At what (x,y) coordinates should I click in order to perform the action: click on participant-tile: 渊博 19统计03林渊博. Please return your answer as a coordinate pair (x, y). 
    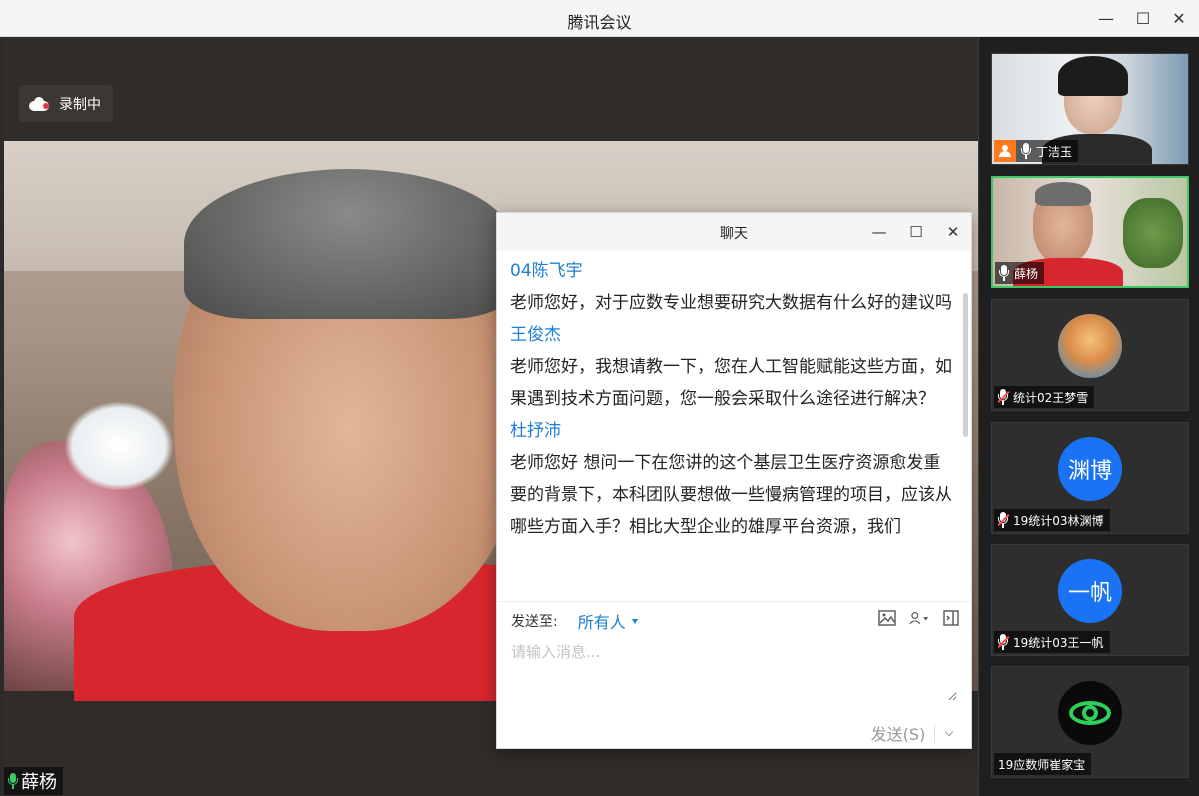
    Looking at the image, I should click on (1090, 478).